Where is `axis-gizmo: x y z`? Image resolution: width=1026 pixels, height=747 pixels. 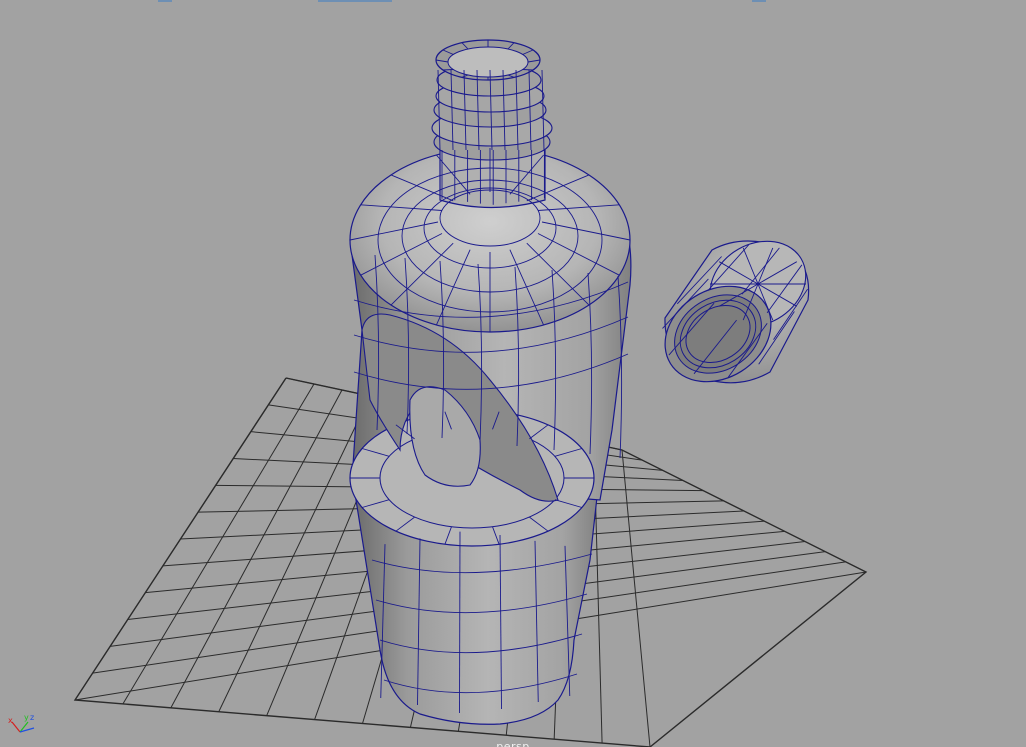
axis-gizmo: x y z is located at coordinates (21, 723).